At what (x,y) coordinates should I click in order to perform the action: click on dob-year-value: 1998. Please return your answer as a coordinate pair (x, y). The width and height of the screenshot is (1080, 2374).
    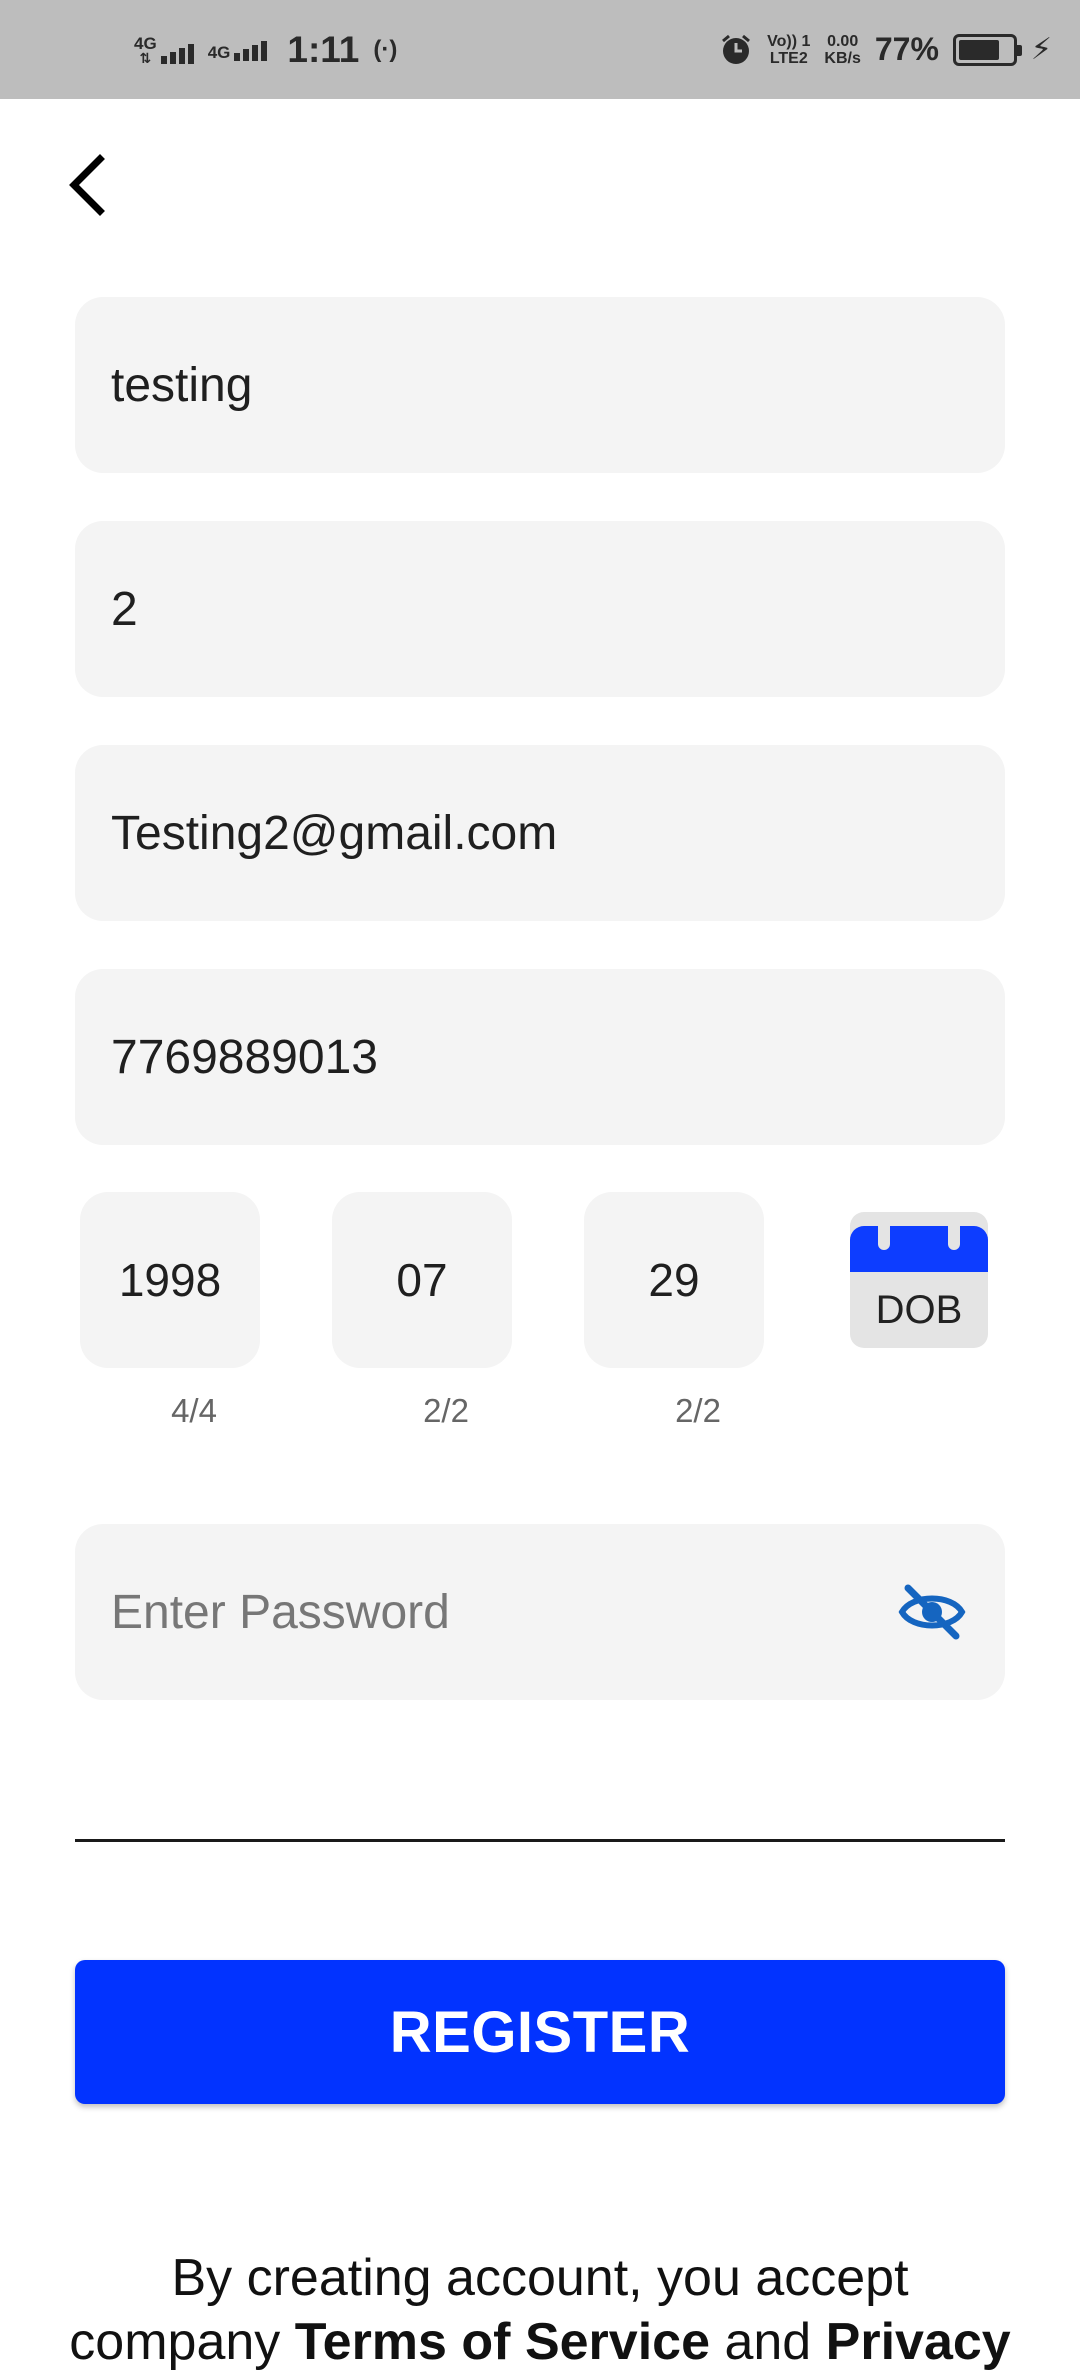
    Looking at the image, I should click on (170, 1280).